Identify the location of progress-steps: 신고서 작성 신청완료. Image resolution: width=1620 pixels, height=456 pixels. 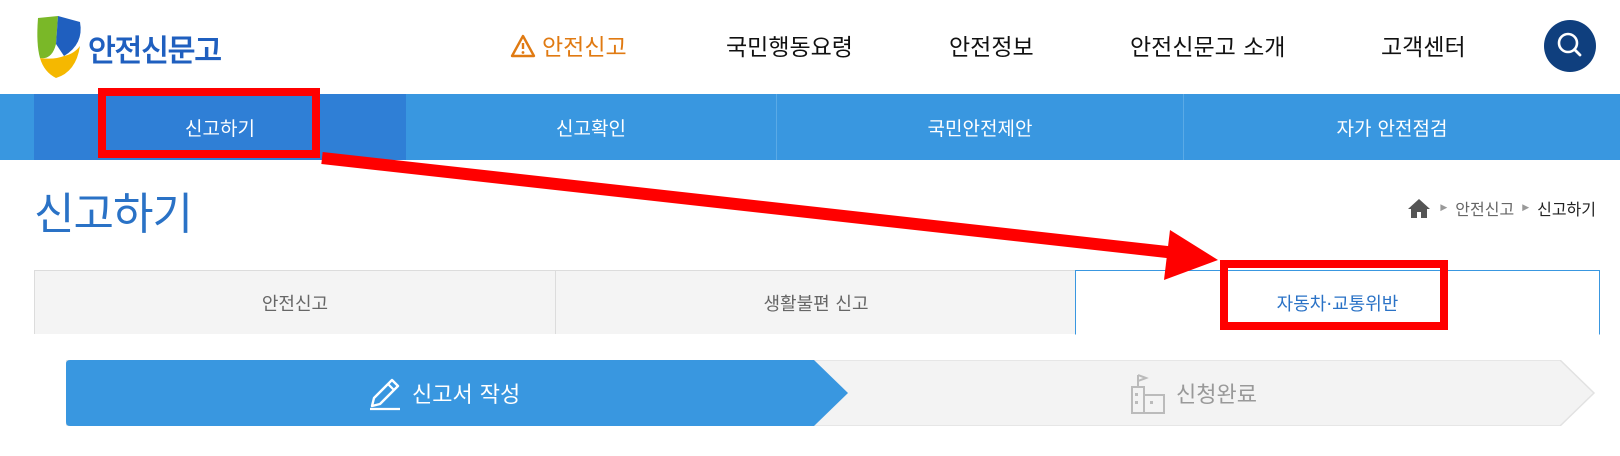
(831, 393).